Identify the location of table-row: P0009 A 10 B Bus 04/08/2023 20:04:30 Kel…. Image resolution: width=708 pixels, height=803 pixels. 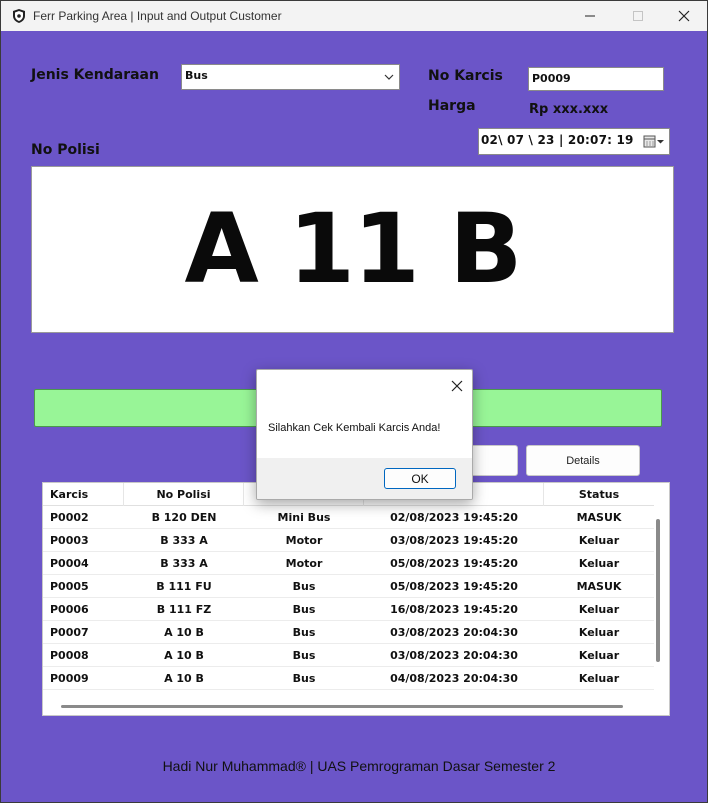
(348, 678).